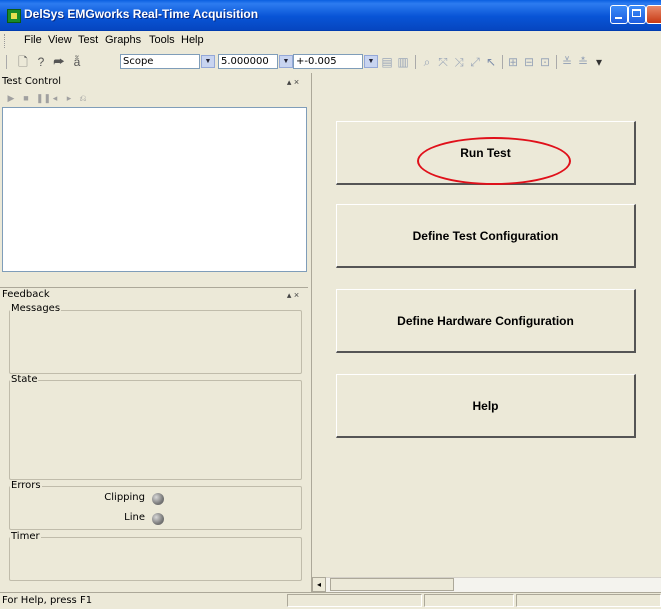  I want to click on messages-group, so click(155, 342).